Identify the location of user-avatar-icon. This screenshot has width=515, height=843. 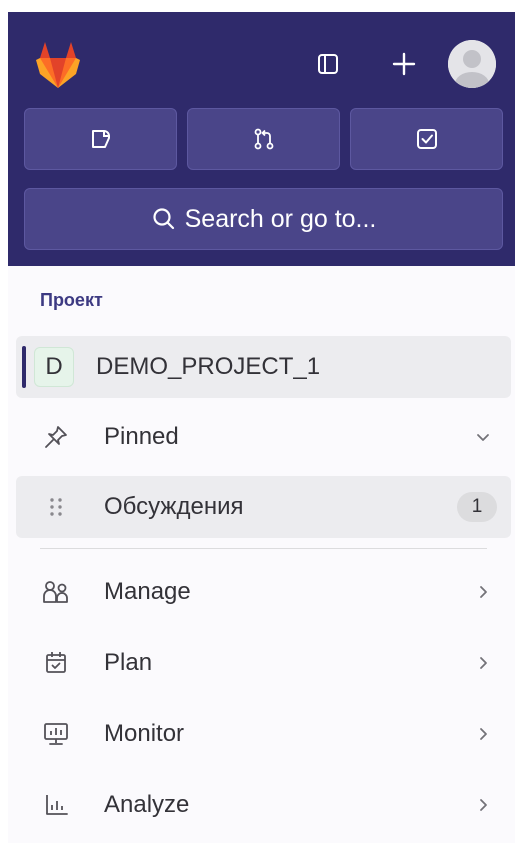
(472, 64).